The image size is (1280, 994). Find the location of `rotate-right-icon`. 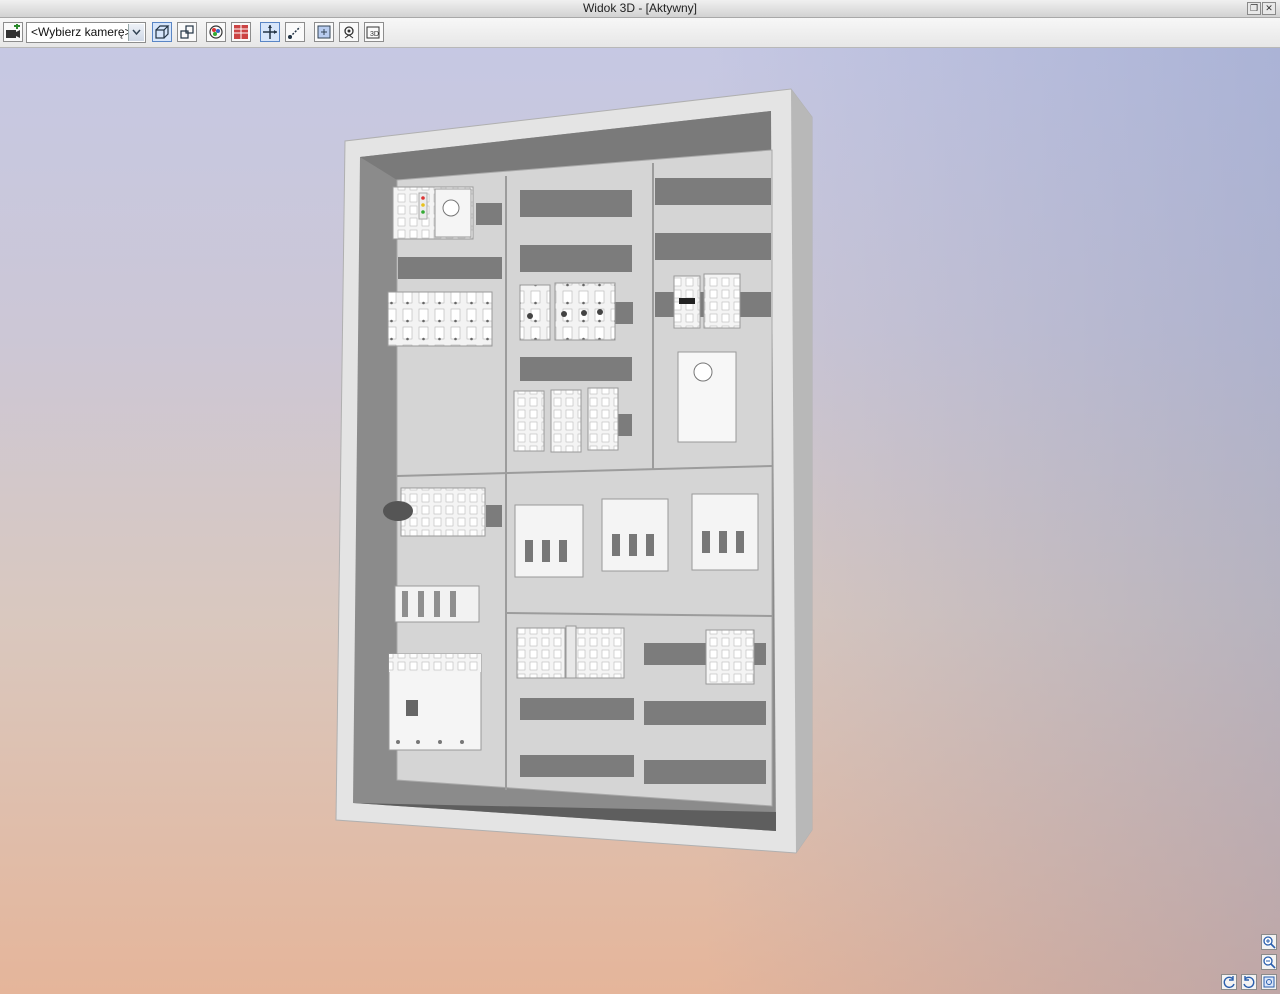

rotate-right-icon is located at coordinates (1249, 982).